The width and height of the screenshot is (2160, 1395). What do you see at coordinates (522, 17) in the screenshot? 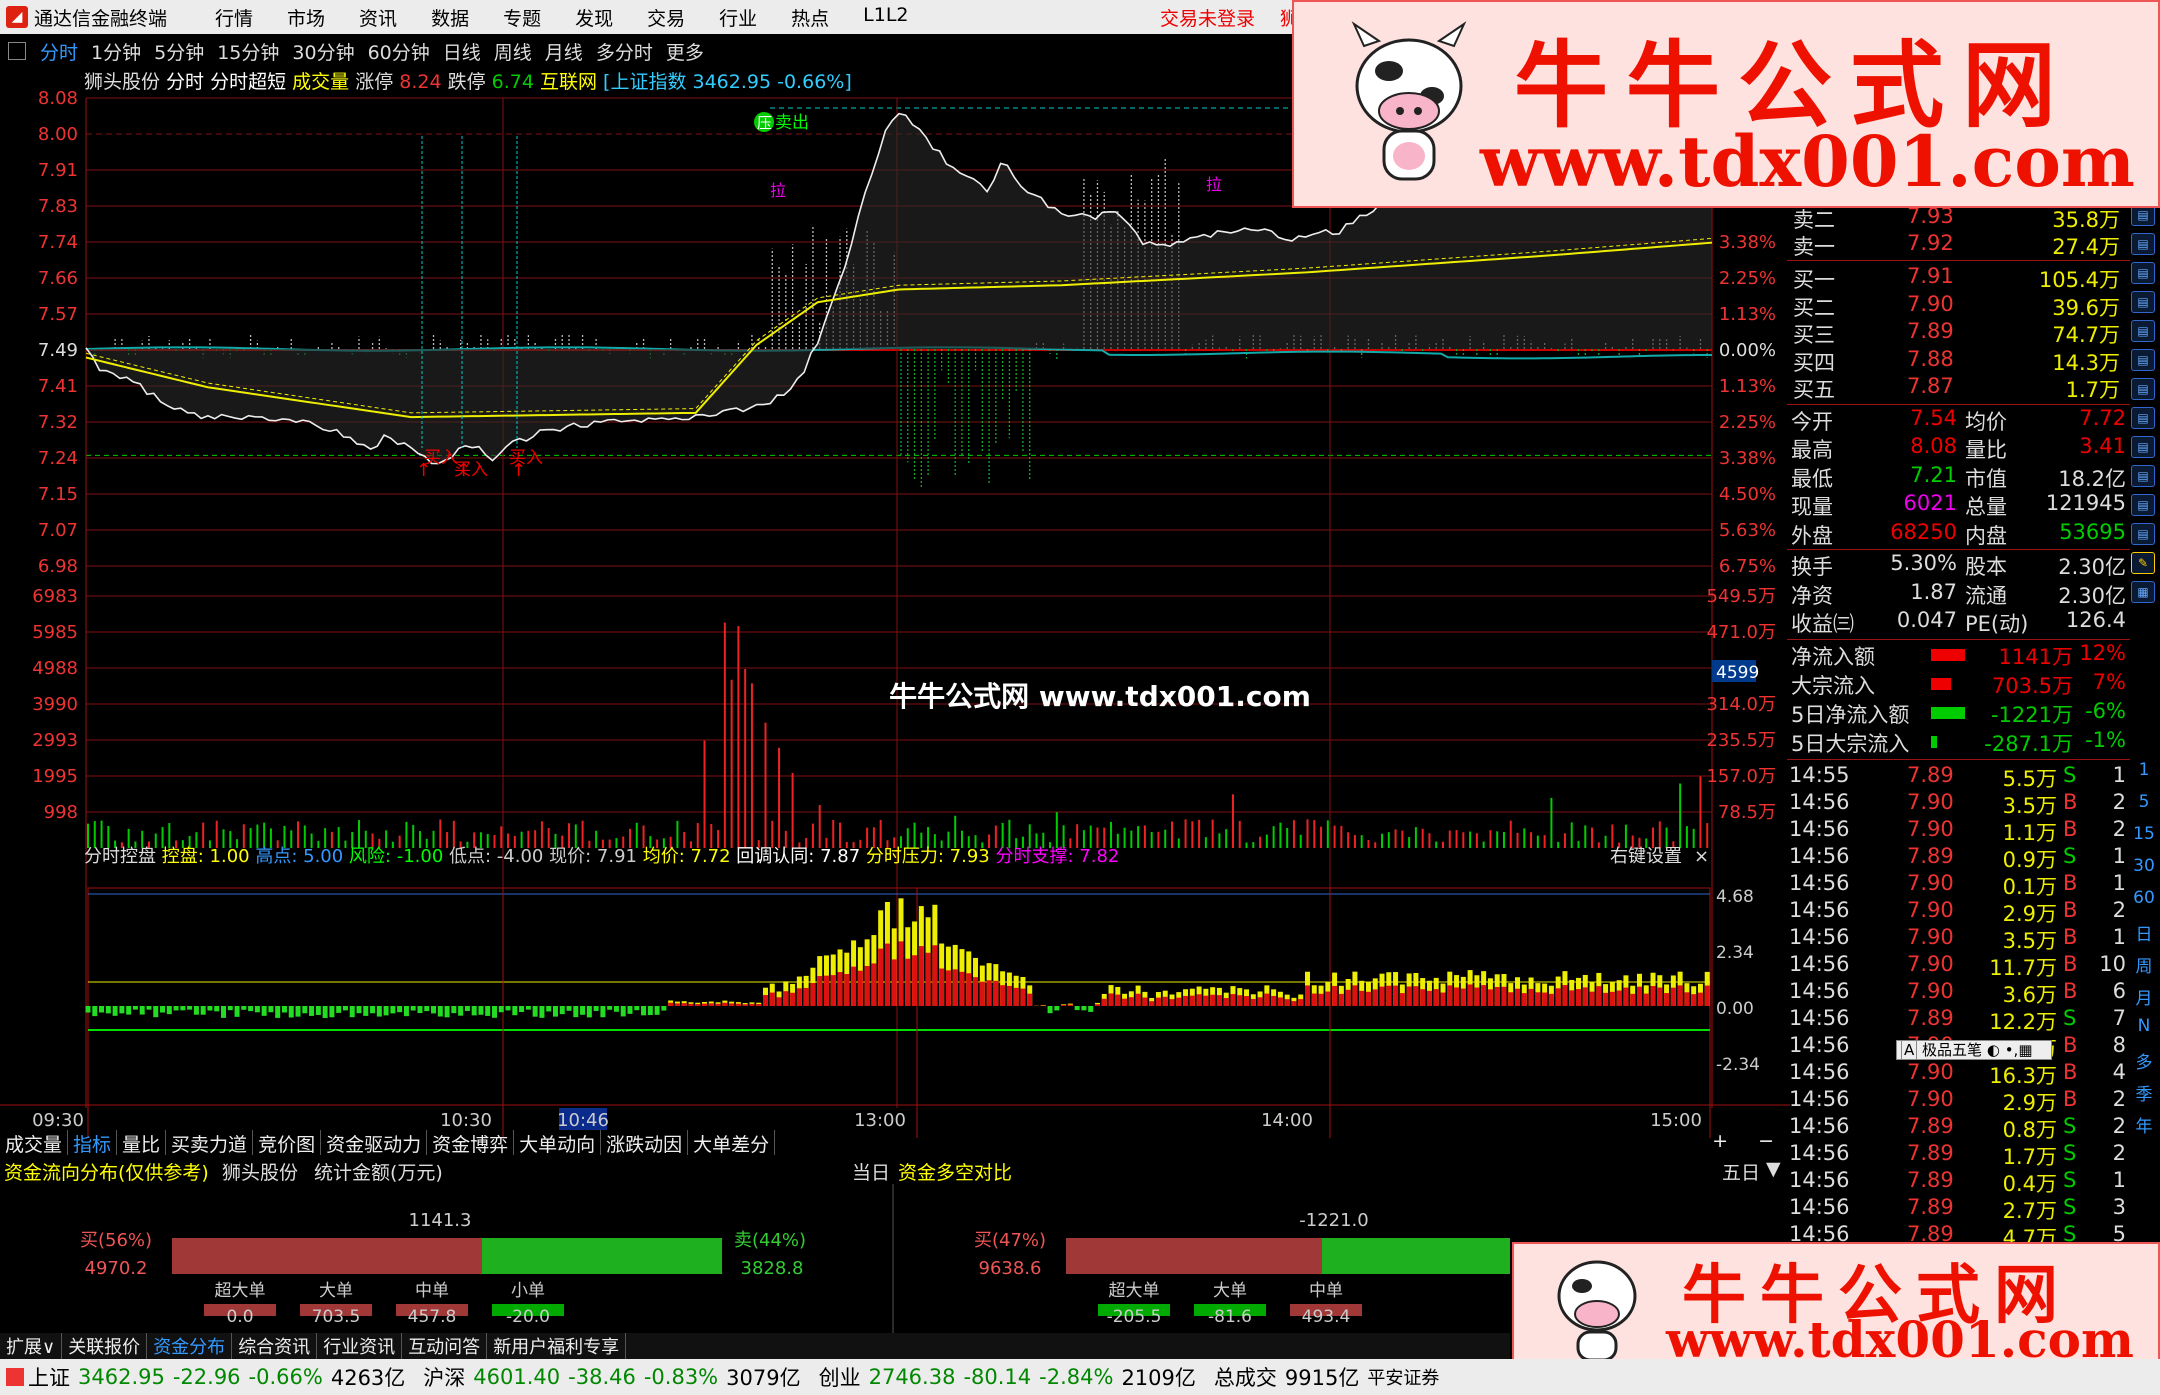
I see `menu-item-4: 专题` at bounding box center [522, 17].